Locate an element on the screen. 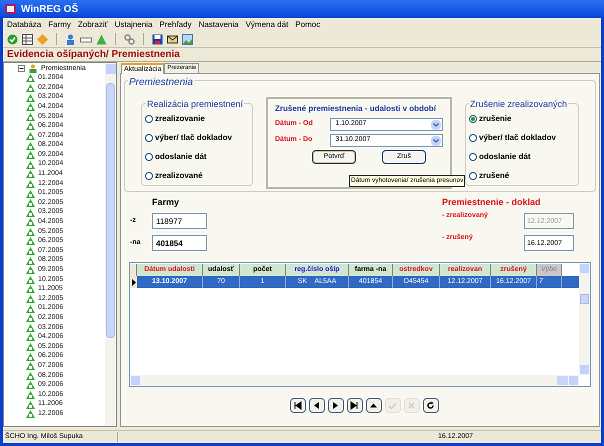  envelope-icon is located at coordinates (172, 39).